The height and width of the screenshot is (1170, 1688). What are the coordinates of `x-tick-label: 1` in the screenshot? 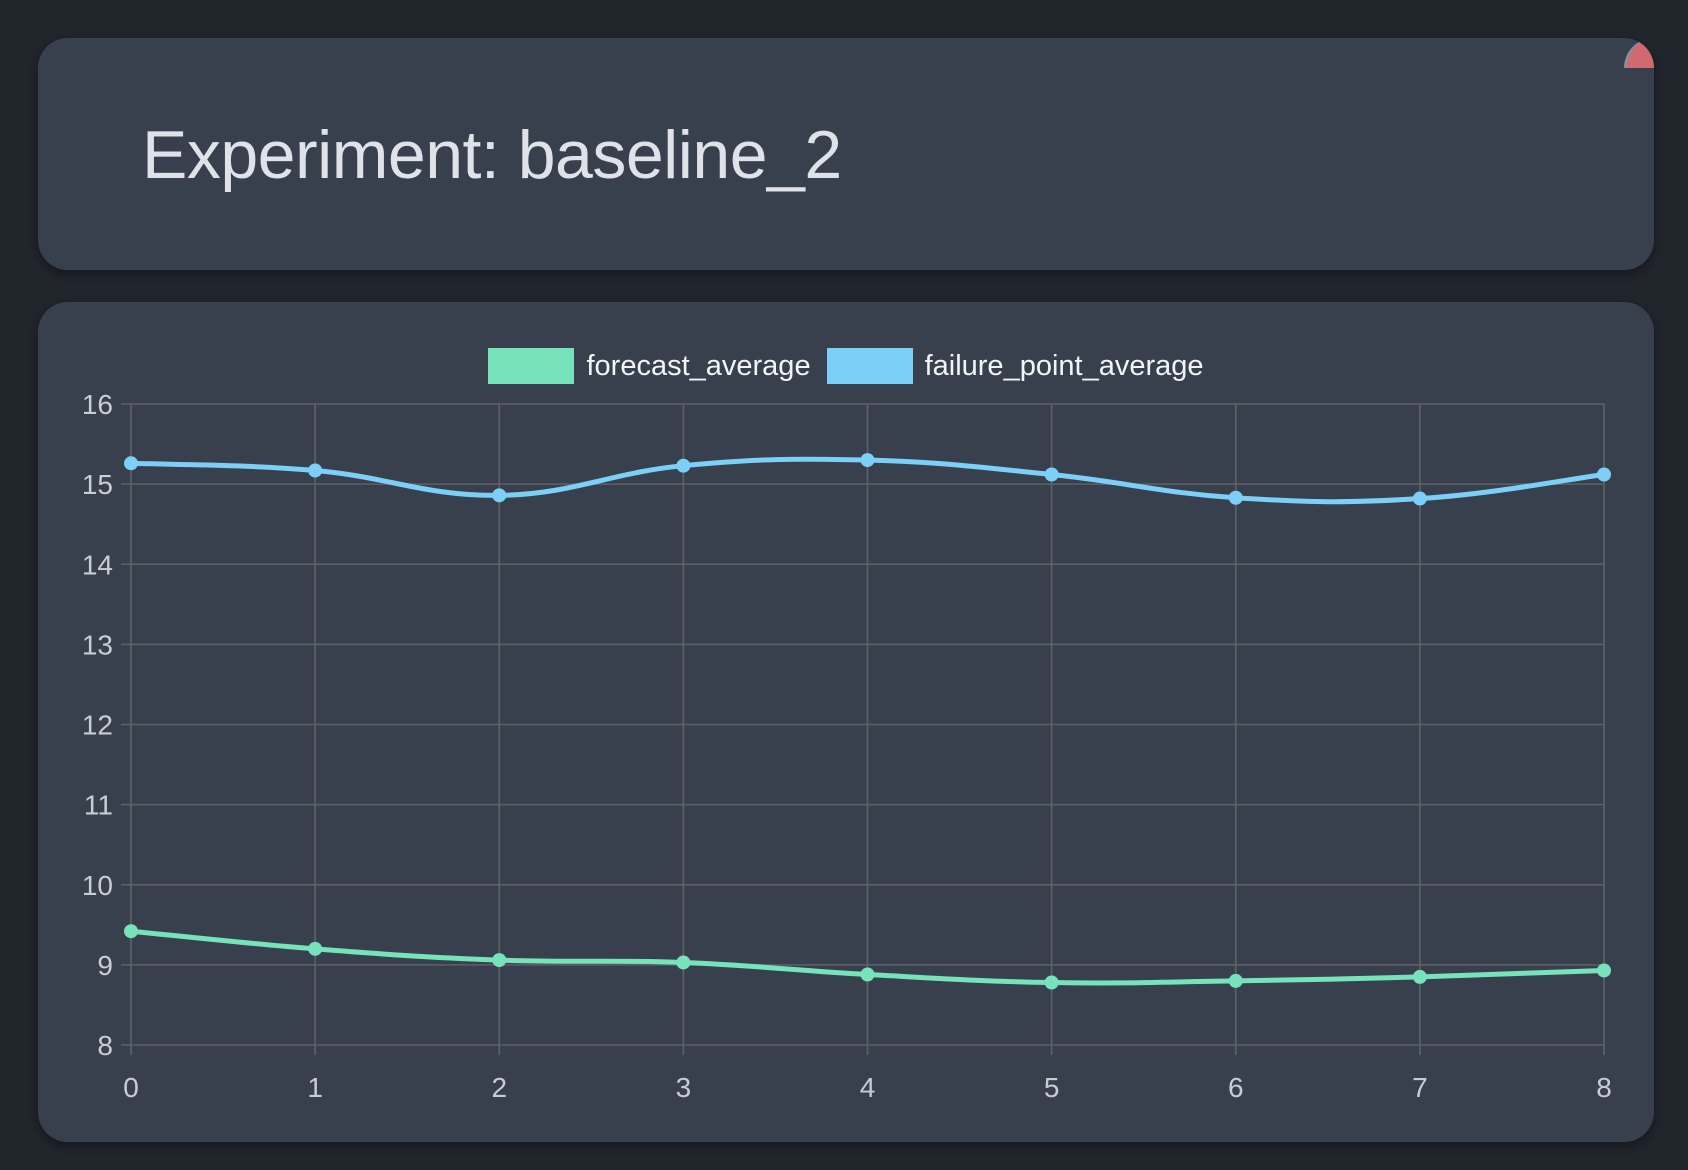 It's located at (315, 1087).